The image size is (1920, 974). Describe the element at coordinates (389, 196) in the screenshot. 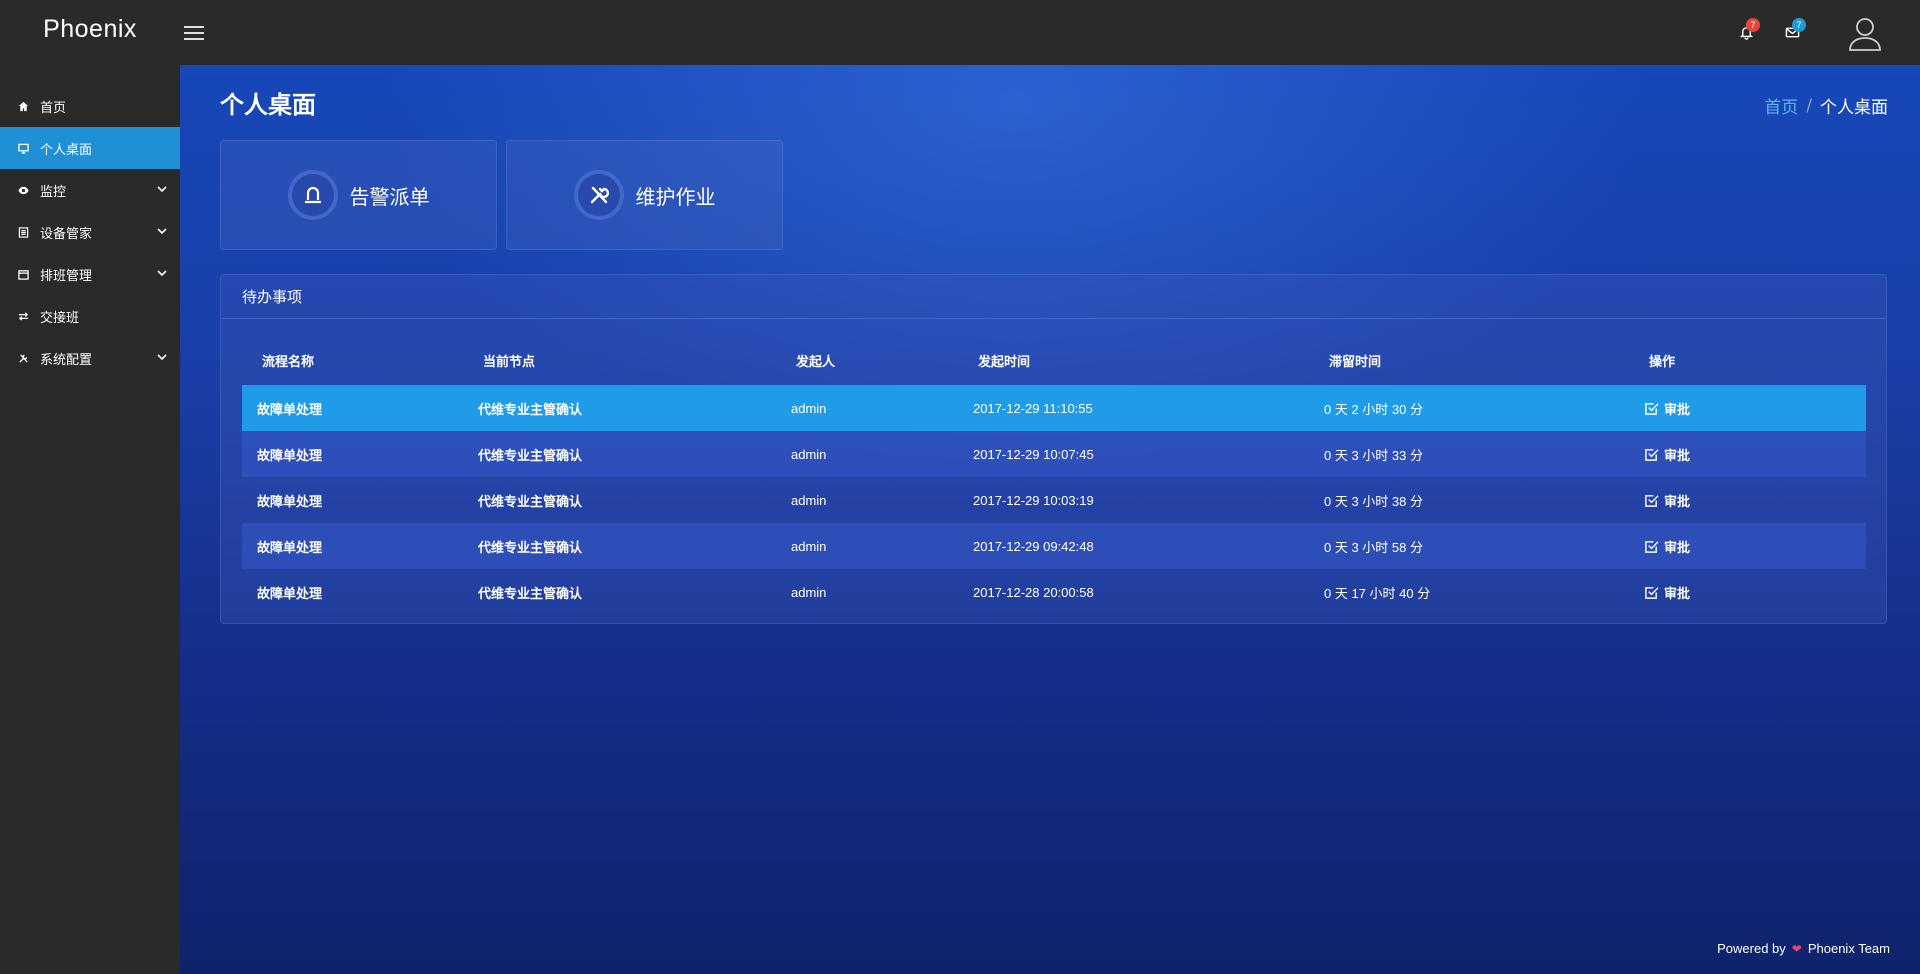

I see `alarm-dispatch-label: 告警派单` at that location.